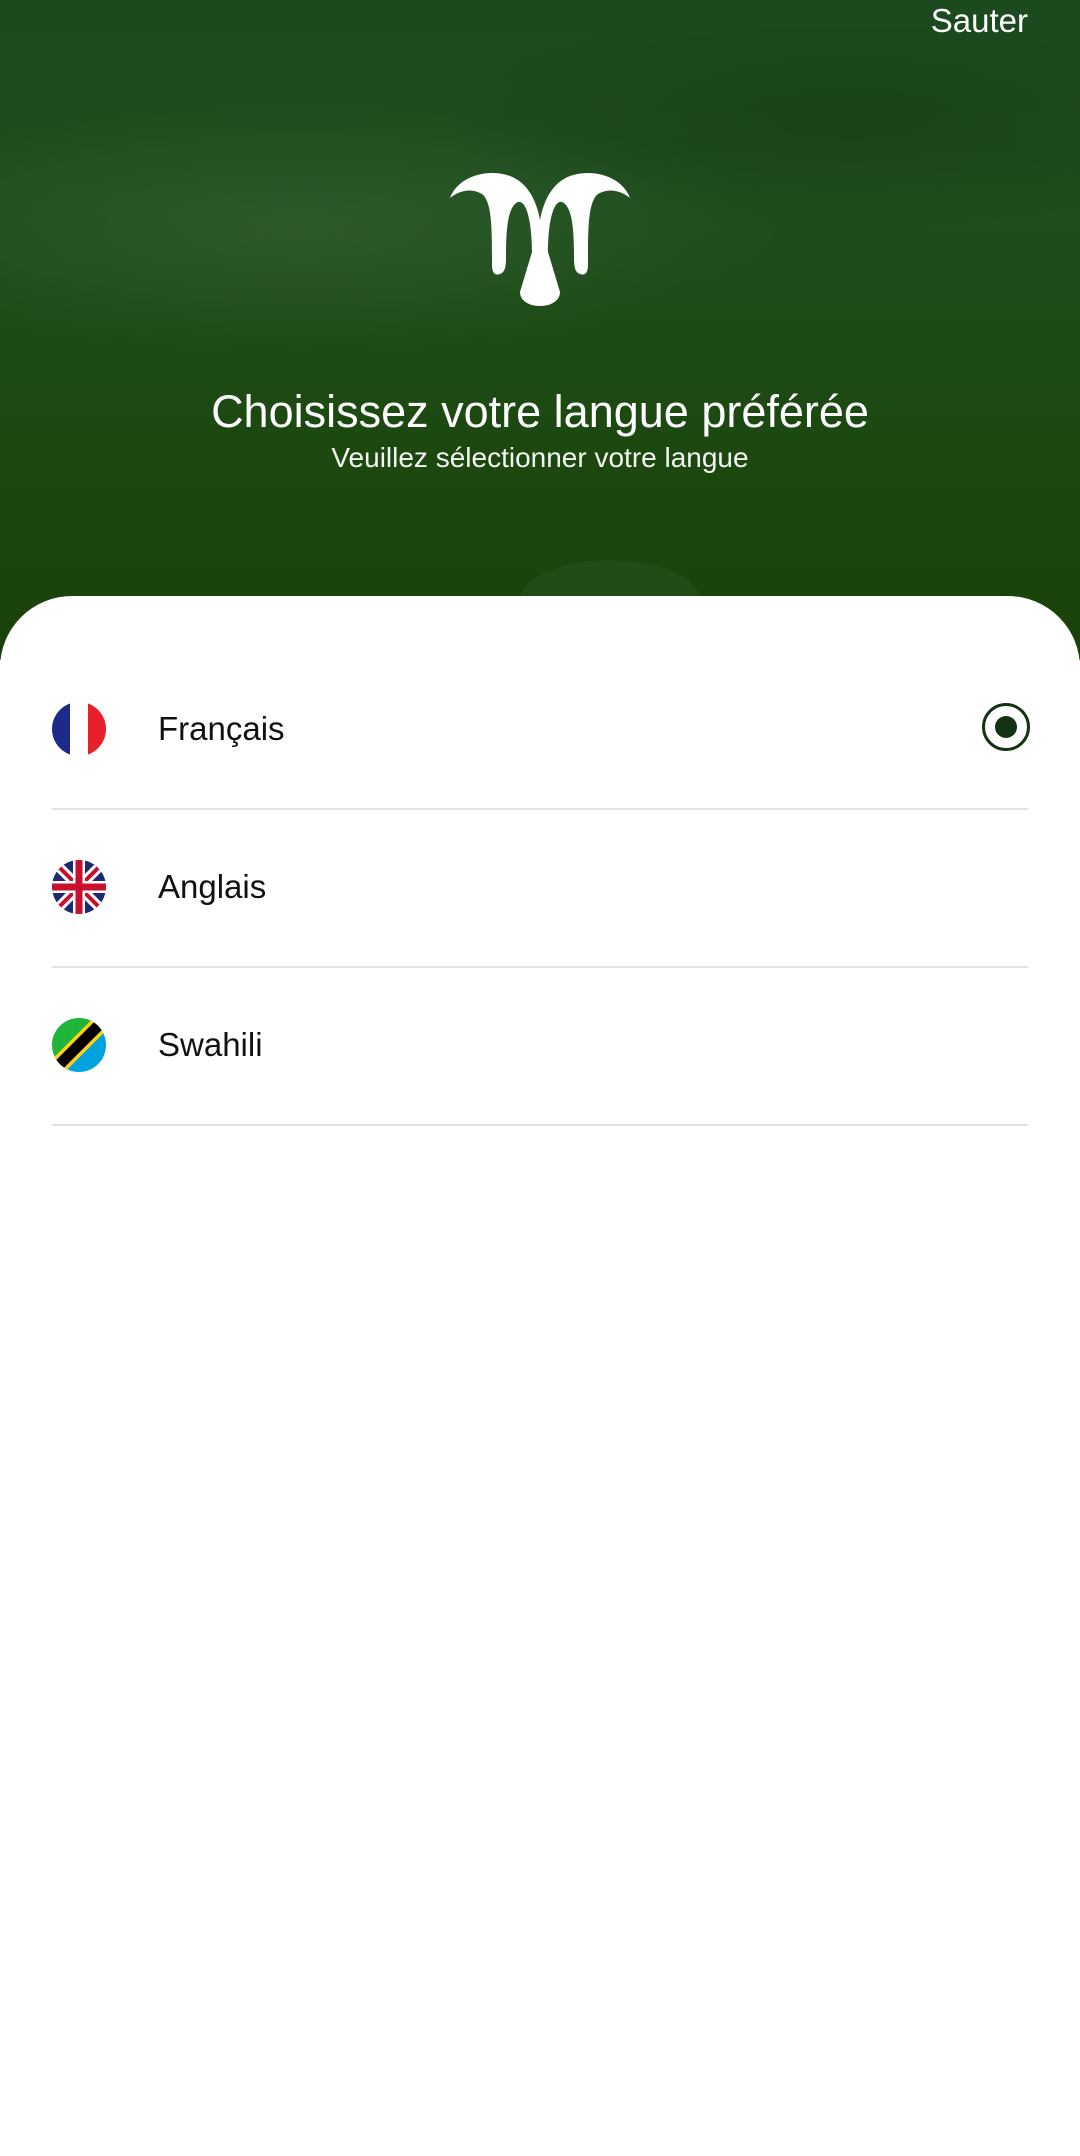 The height and width of the screenshot is (2156, 1080). I want to click on france-flag-icon, so click(79, 729).